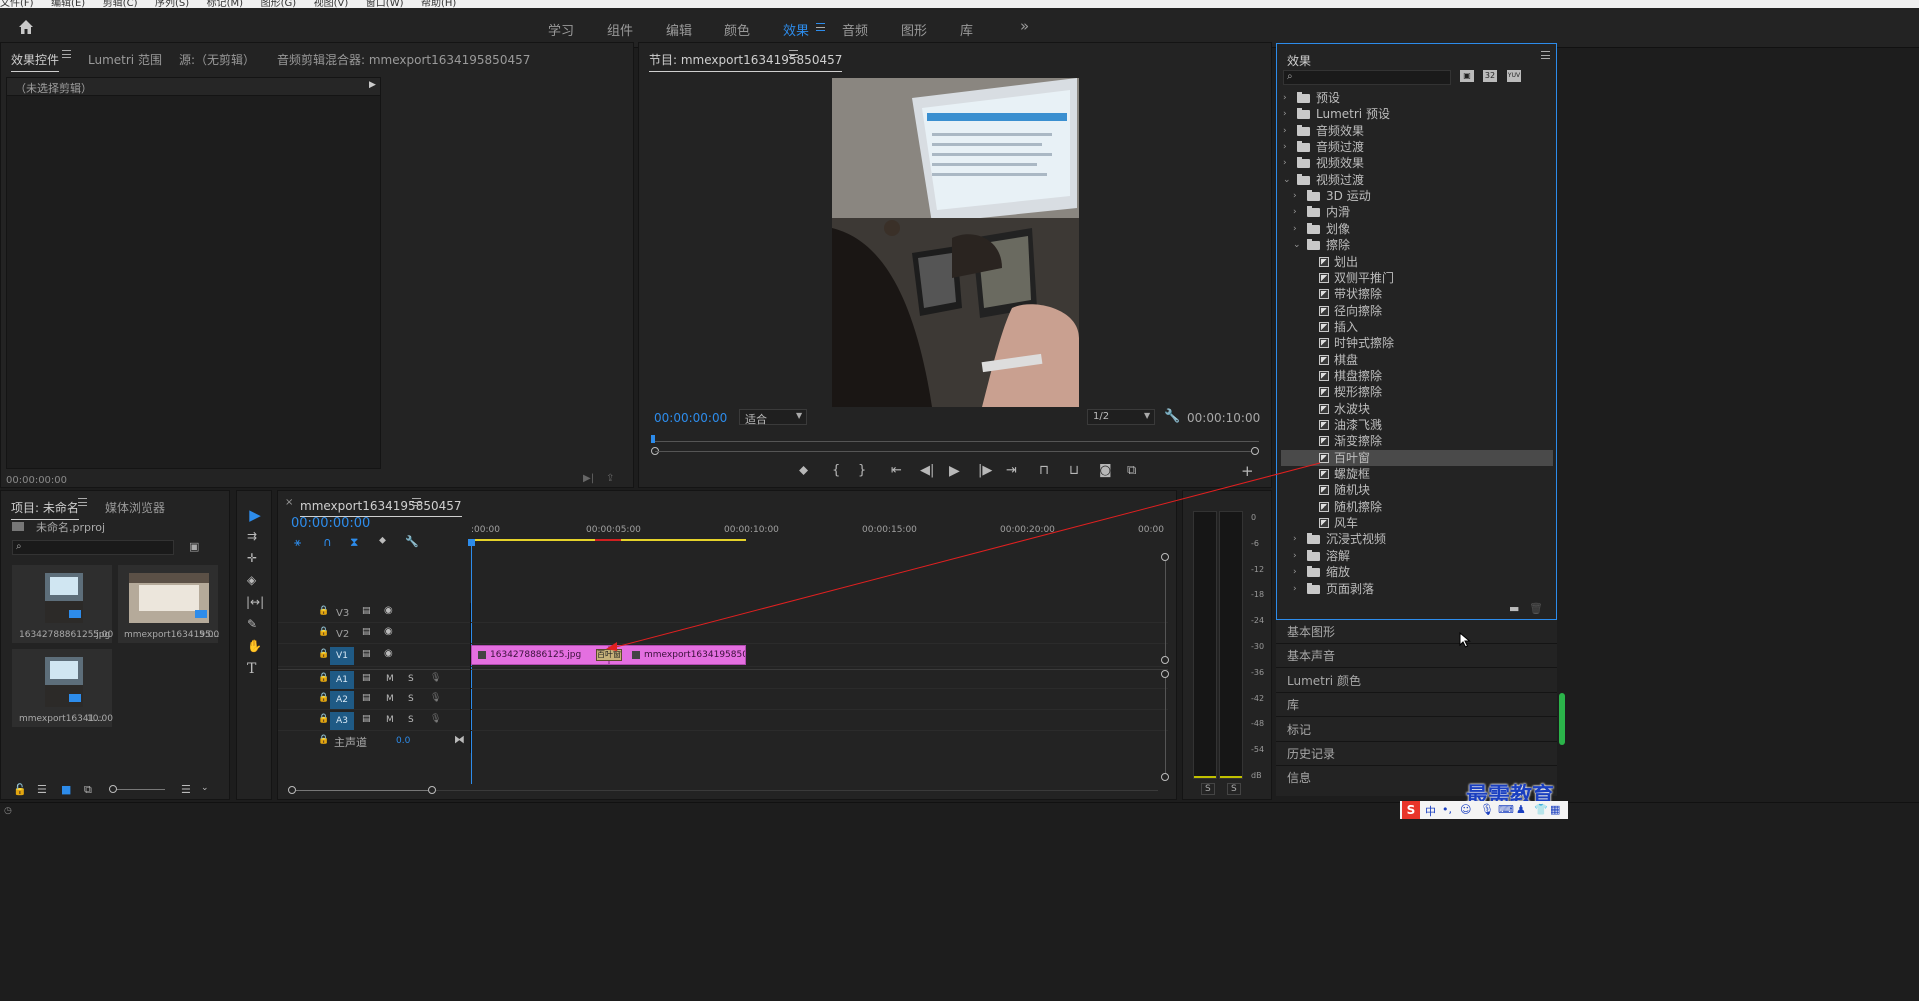 The image size is (1919, 1001). What do you see at coordinates (342, 613) in the screenshot?
I see `track-name: V3` at bounding box center [342, 613].